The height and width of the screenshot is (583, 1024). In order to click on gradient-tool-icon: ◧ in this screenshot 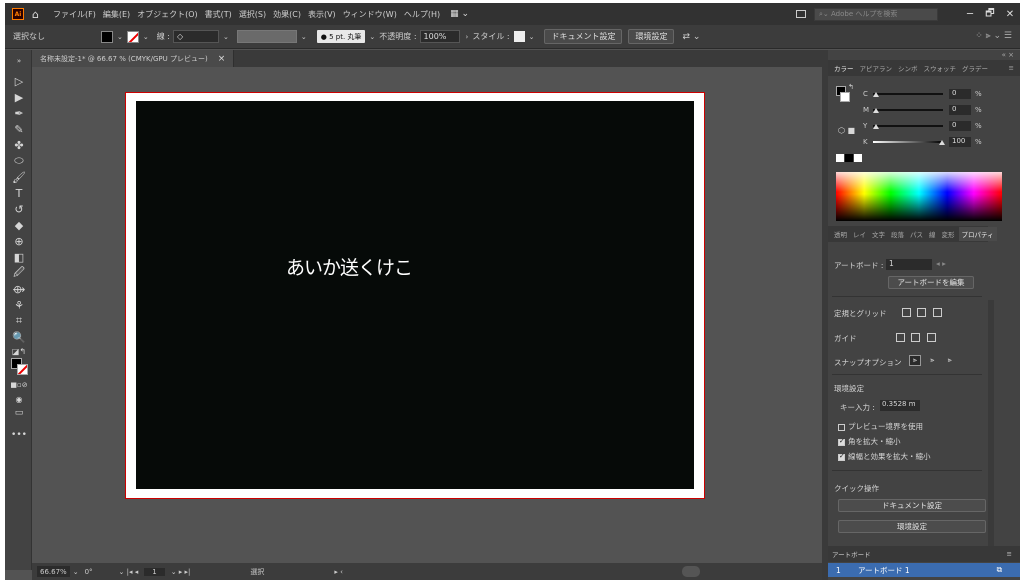, I will do `click(19, 257)`.